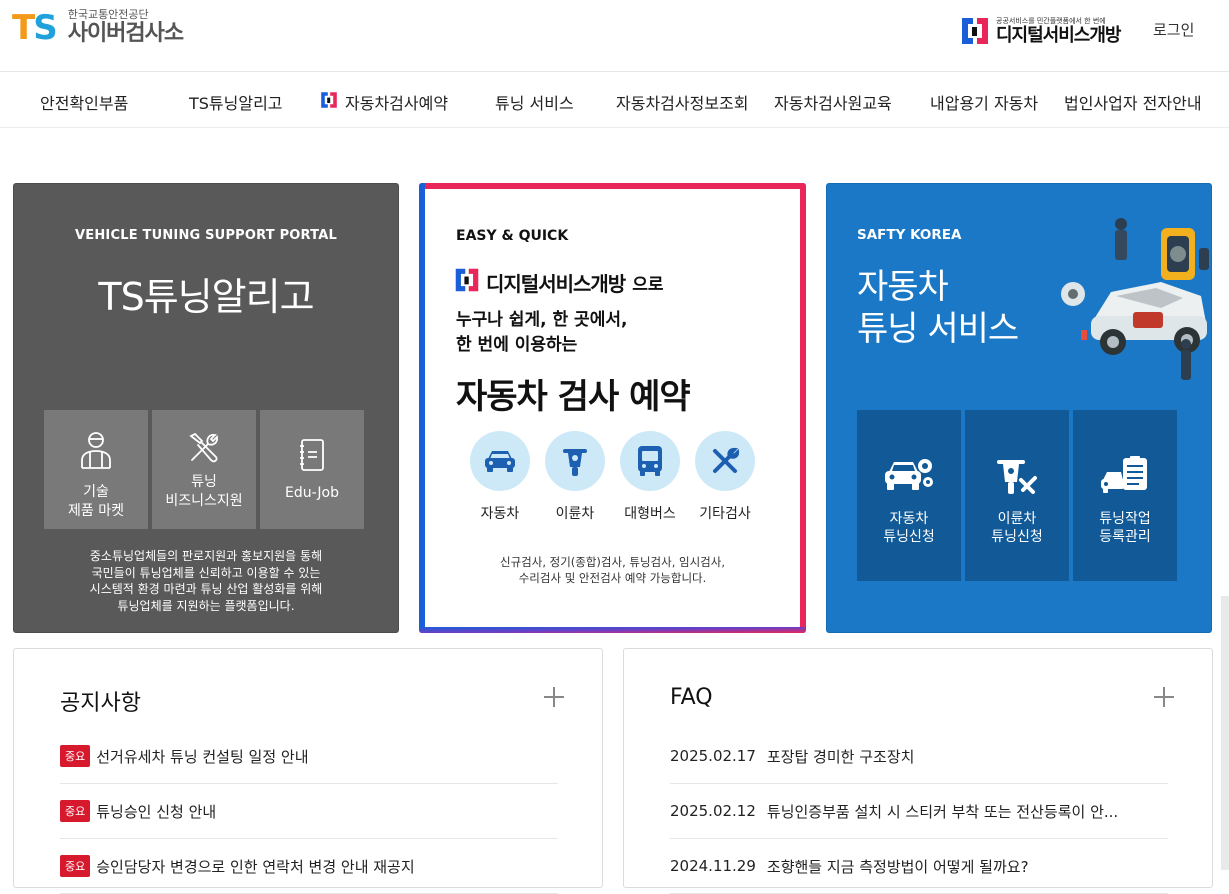 This screenshot has width=1229, height=894. What do you see at coordinates (1225, 733) in the screenshot?
I see `page-scrollbar` at bounding box center [1225, 733].